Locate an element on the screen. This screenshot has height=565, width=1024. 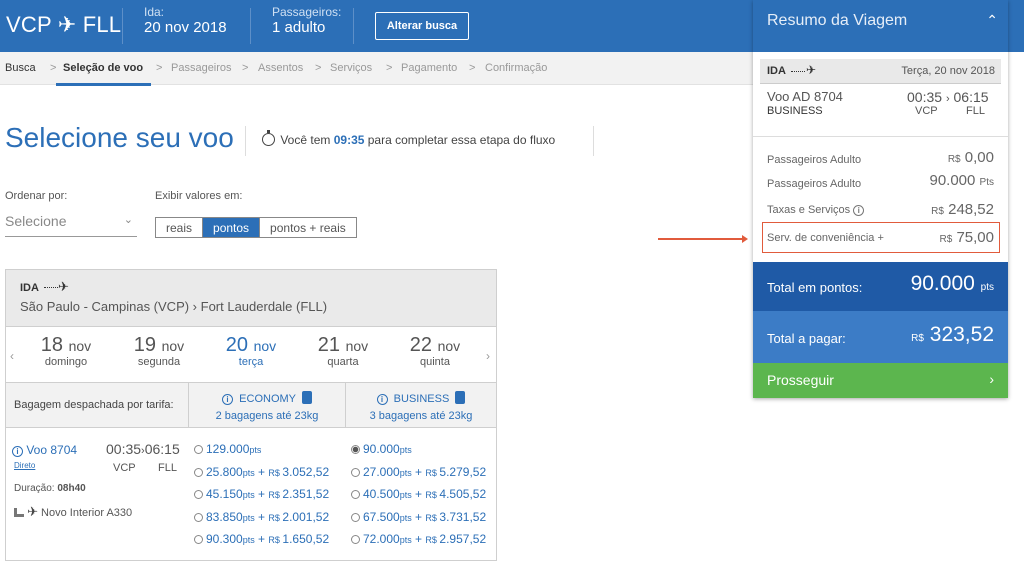
summary-times: 00:35 › 06:15 is located at coordinates (948, 97).